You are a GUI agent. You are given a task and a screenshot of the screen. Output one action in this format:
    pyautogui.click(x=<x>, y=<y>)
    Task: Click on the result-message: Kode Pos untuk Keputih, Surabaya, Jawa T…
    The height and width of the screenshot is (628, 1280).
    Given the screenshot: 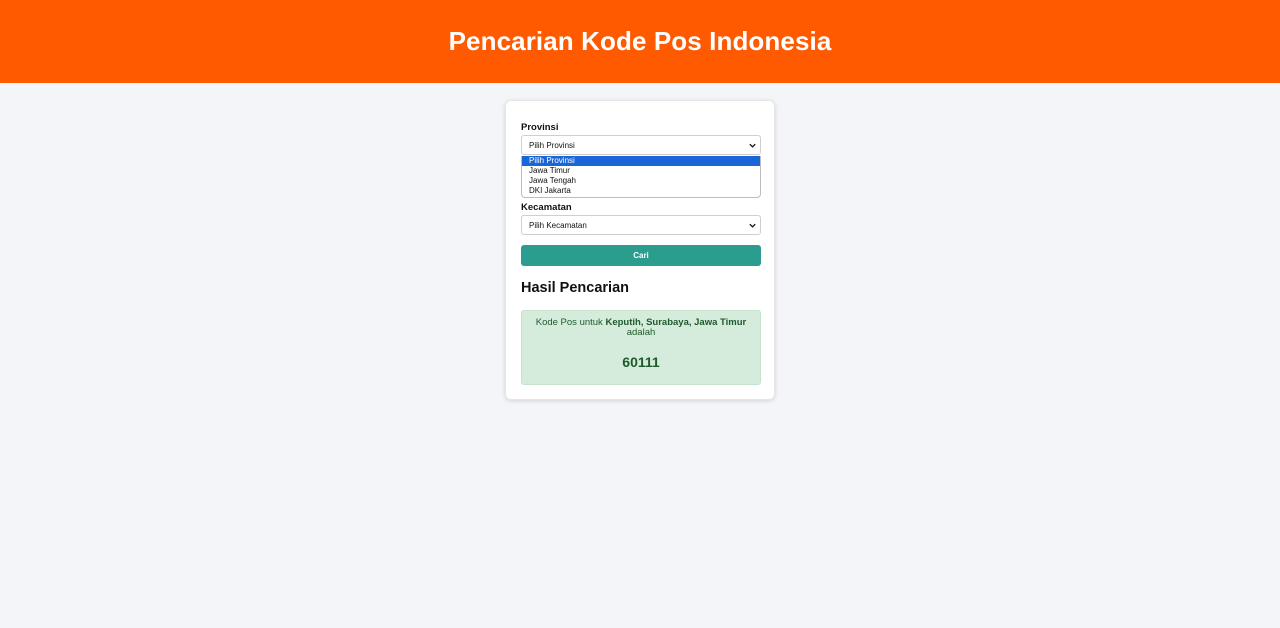 What is the action you would take?
    pyautogui.click(x=641, y=328)
    